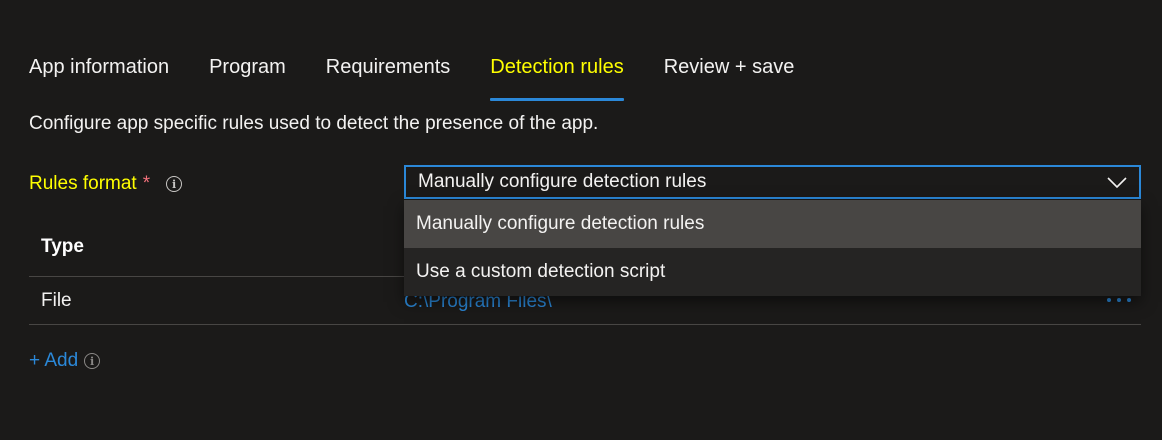 This screenshot has width=1162, height=440. What do you see at coordinates (557, 76) in the screenshot?
I see `tab-detection-rules: Detection rules` at bounding box center [557, 76].